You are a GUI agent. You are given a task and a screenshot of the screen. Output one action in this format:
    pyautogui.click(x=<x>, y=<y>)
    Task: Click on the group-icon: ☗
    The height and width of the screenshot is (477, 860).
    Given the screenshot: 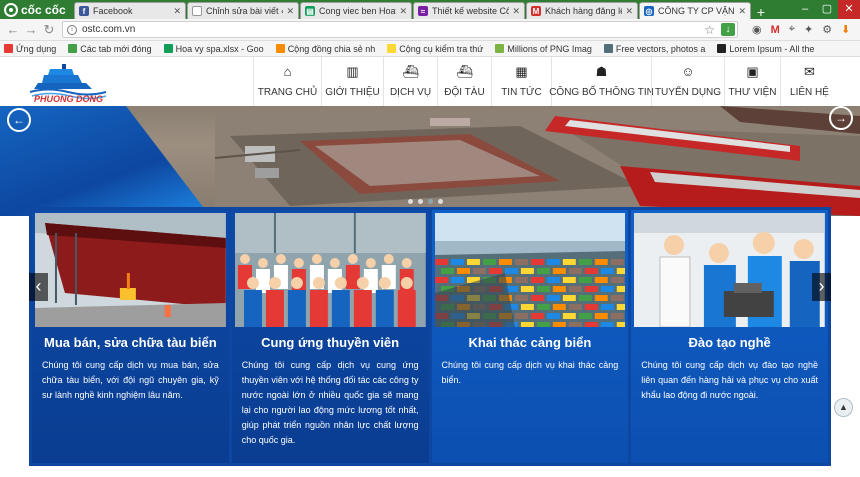 What is the action you would take?
    pyautogui.click(x=601, y=71)
    